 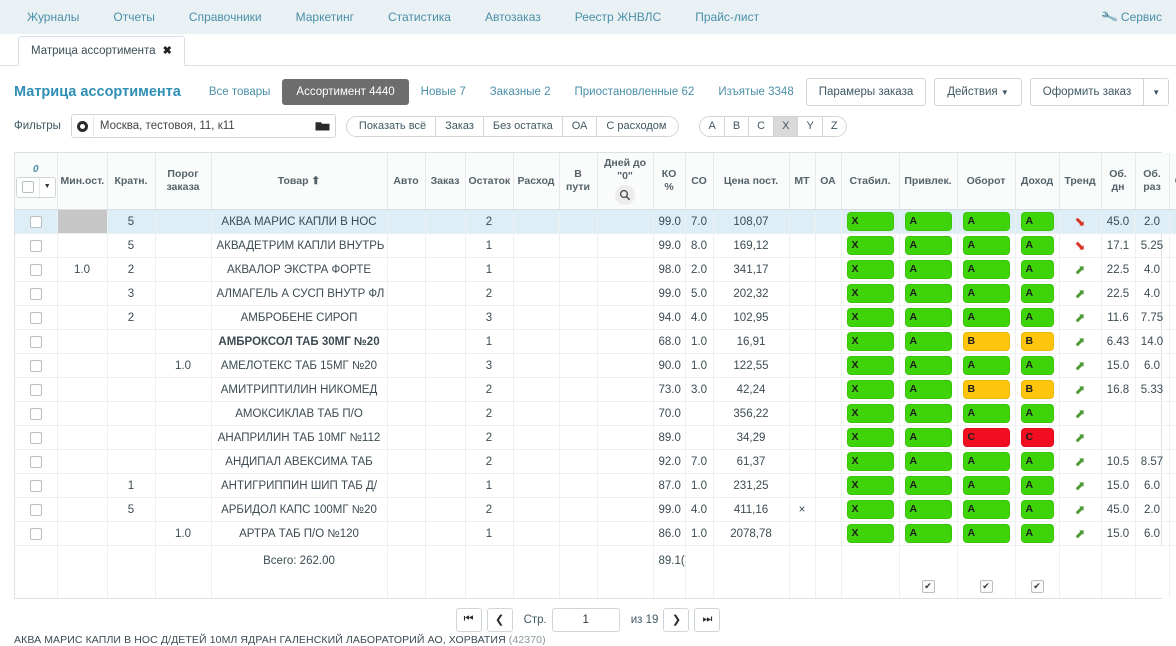 What do you see at coordinates (536, 182) in the screenshot?
I see `header-rashod: Расход` at bounding box center [536, 182].